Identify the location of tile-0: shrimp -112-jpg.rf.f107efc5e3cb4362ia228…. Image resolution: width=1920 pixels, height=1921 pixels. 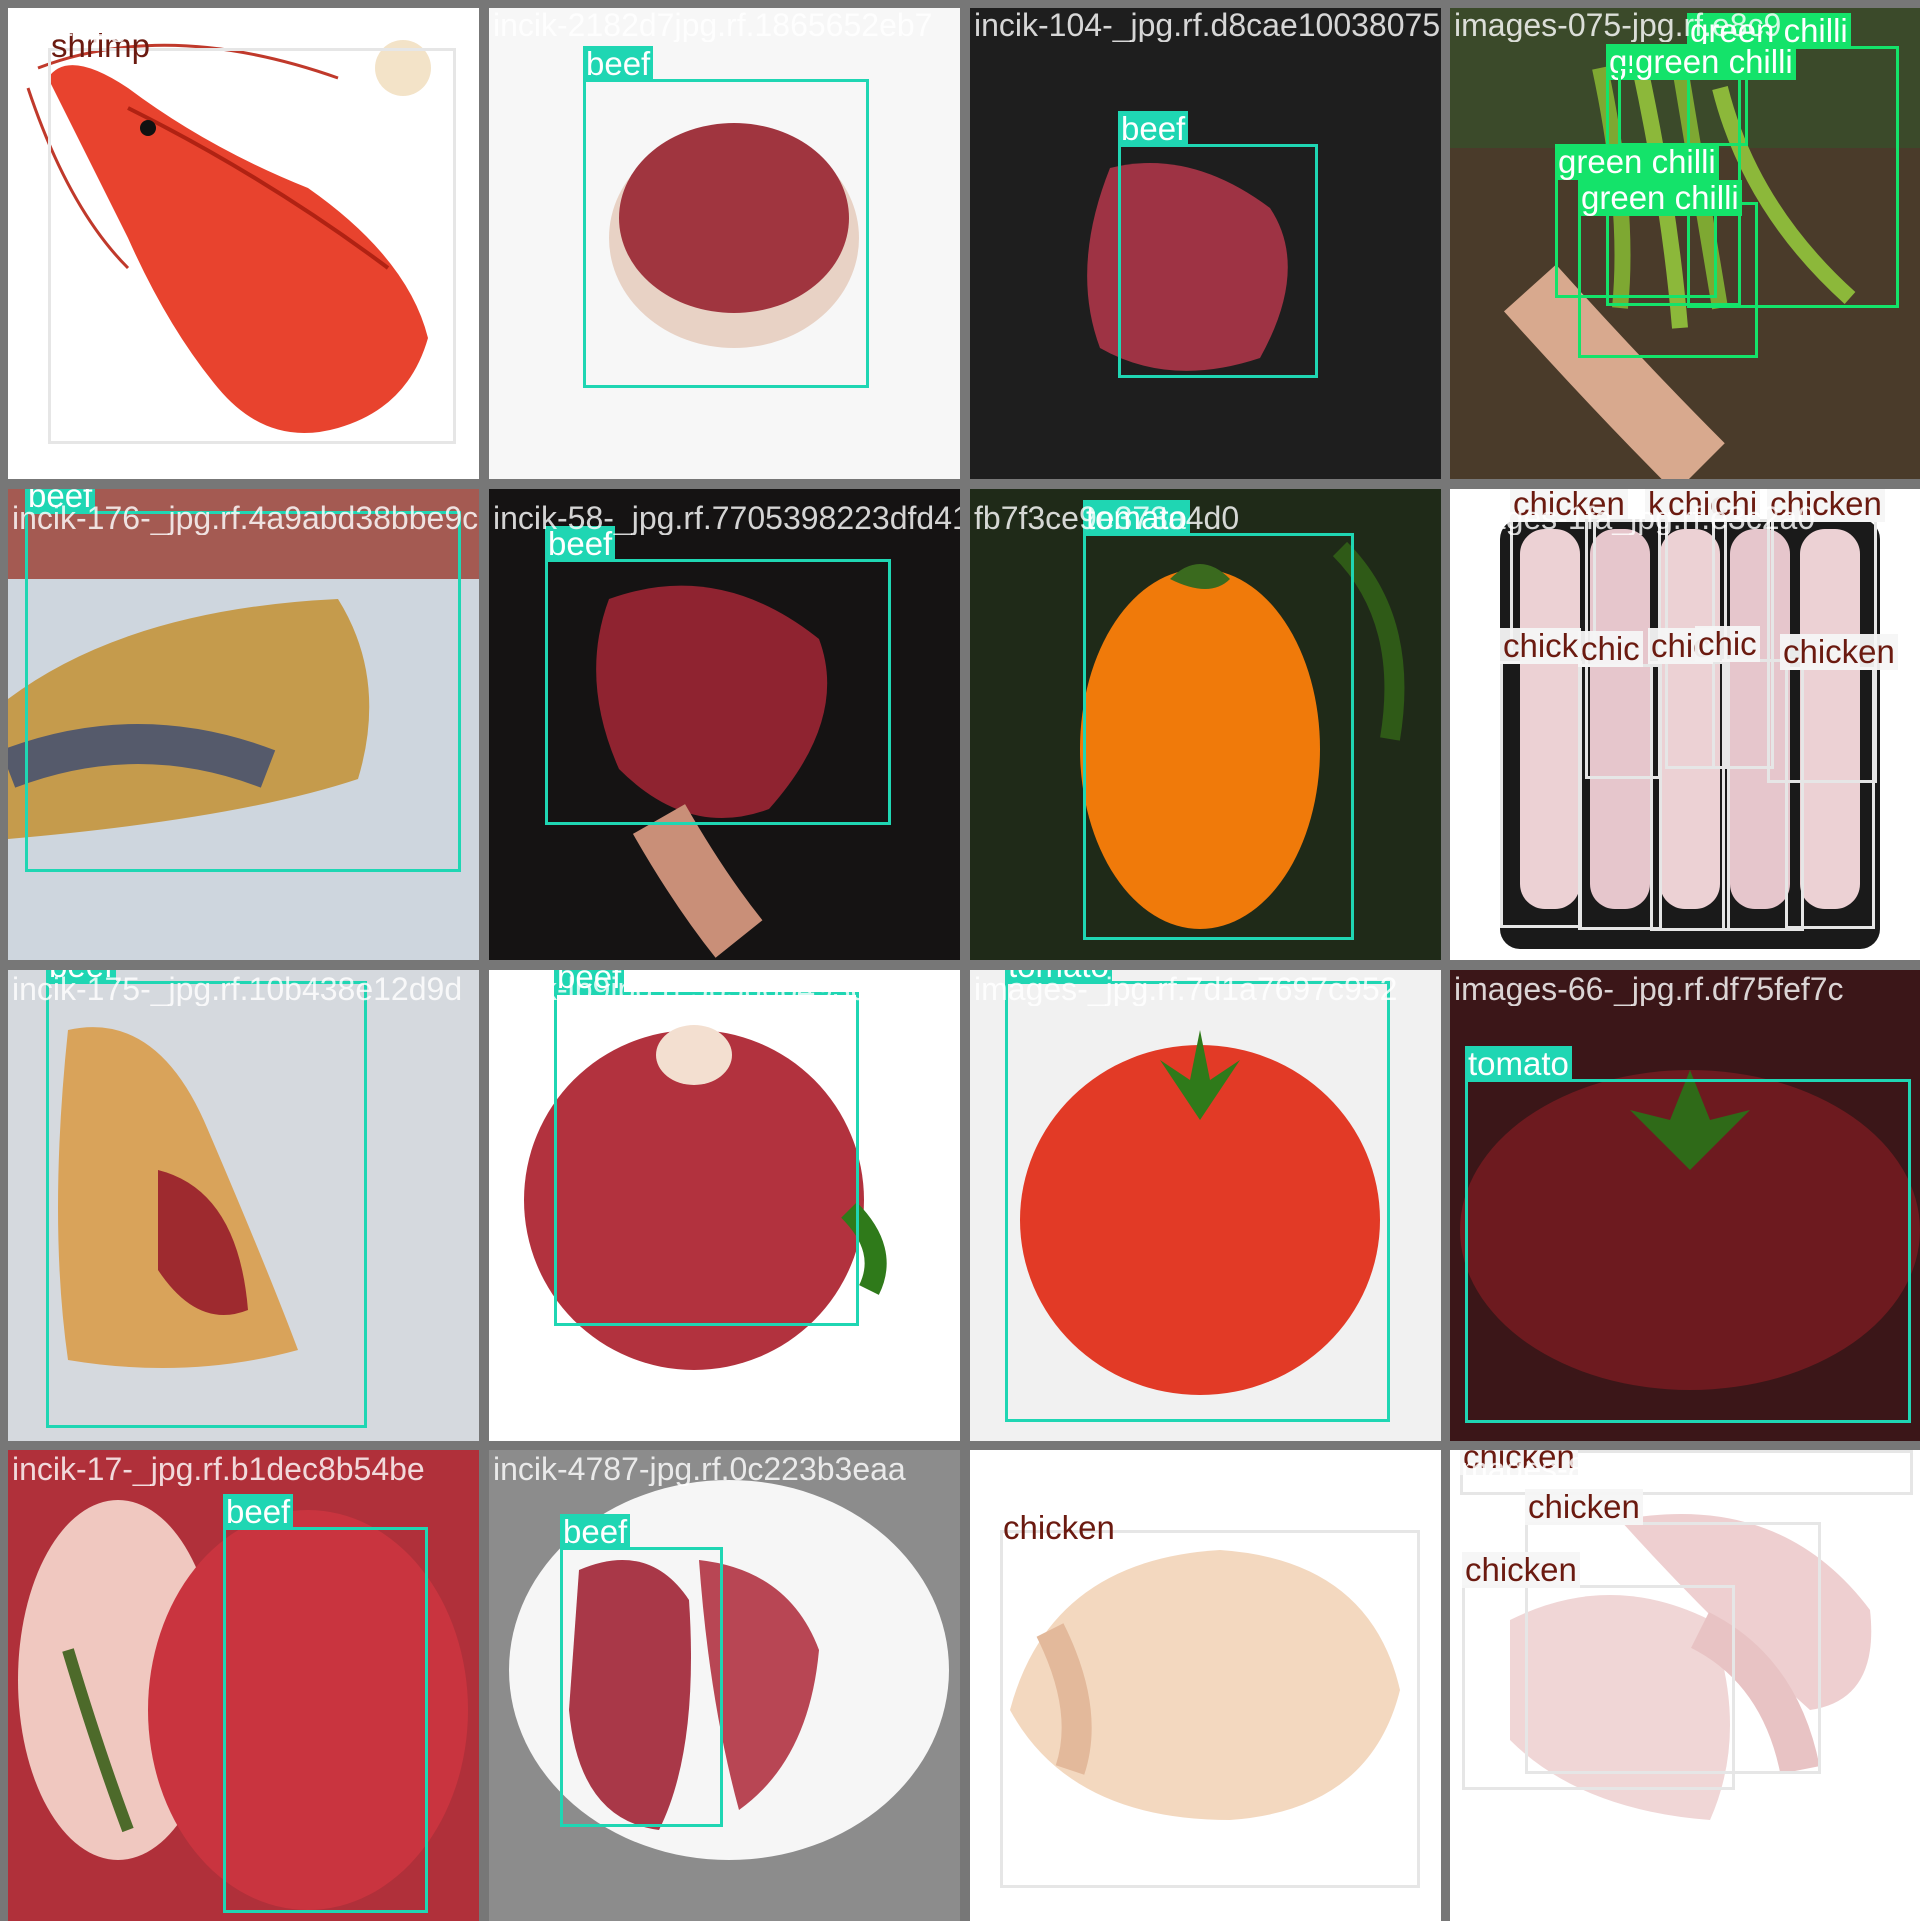
(243, 243).